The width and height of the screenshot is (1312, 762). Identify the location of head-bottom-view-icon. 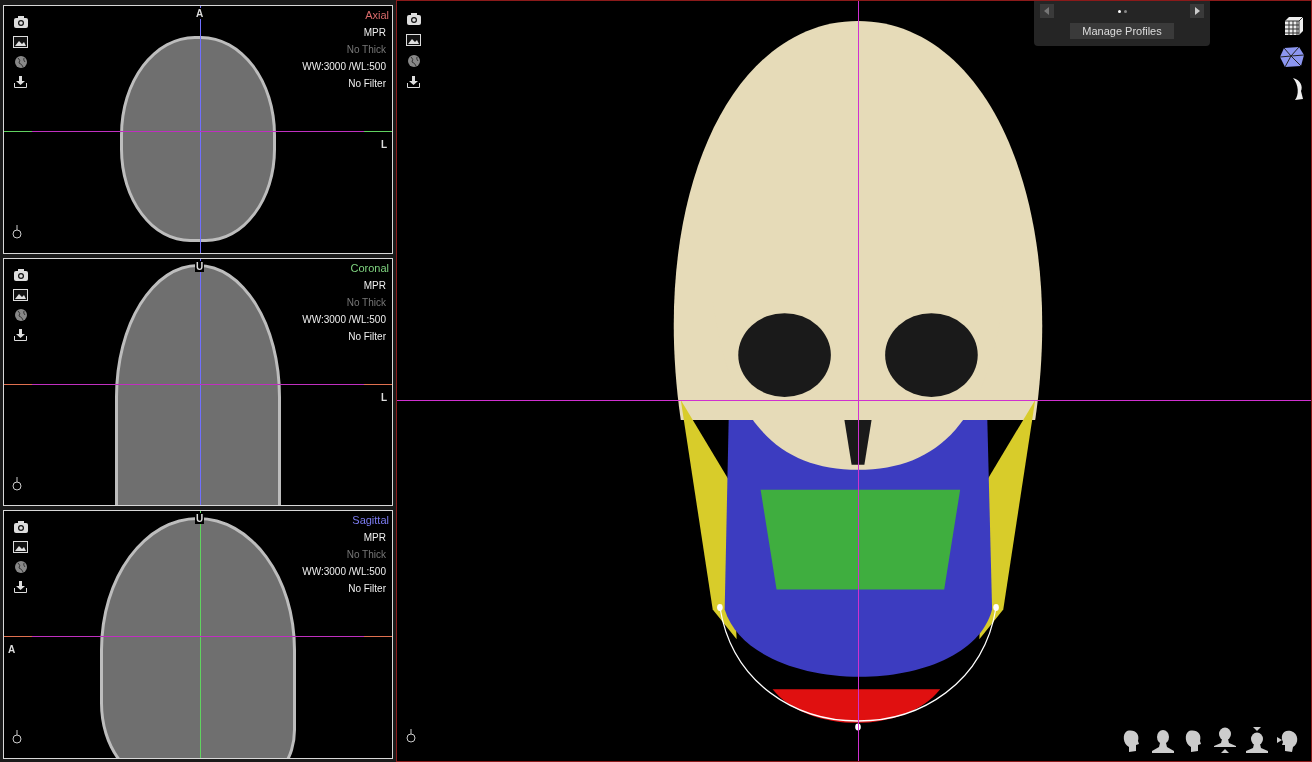
(1225, 740).